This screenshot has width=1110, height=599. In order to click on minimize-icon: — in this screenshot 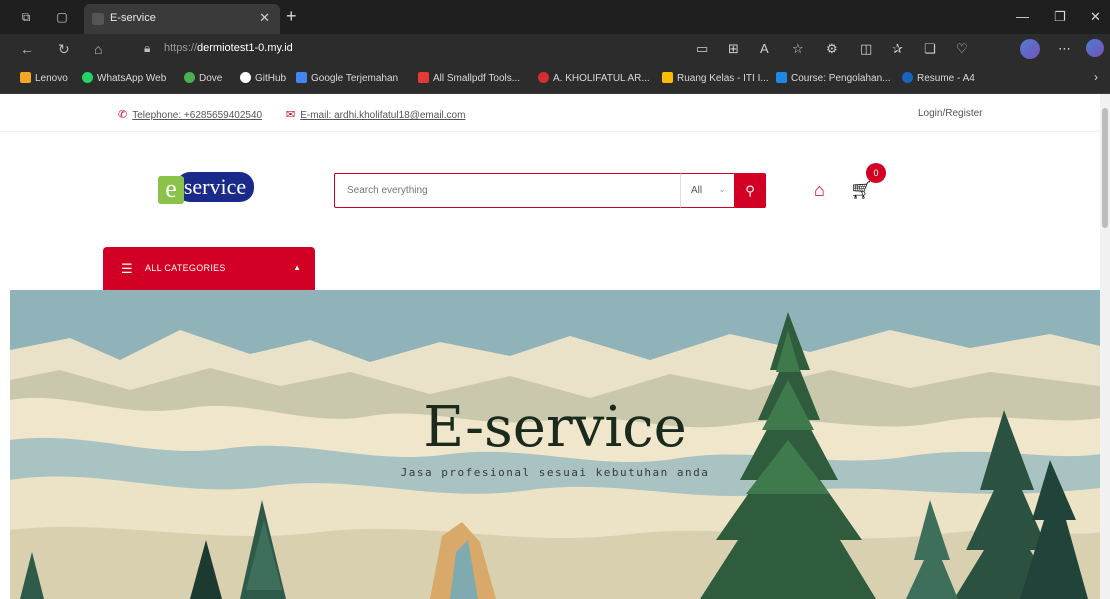, I will do `click(1022, 16)`.